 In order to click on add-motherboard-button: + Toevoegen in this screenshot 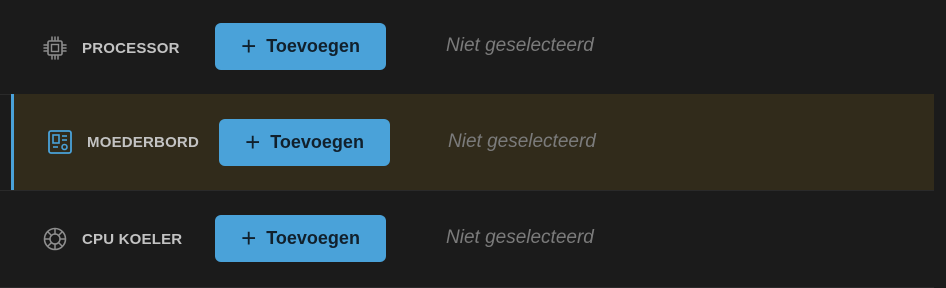, I will do `click(304, 142)`.